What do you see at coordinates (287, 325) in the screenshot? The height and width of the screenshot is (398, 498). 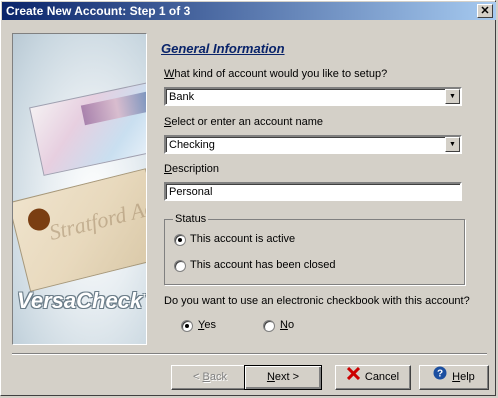 I see `checkbook-no-label: No` at bounding box center [287, 325].